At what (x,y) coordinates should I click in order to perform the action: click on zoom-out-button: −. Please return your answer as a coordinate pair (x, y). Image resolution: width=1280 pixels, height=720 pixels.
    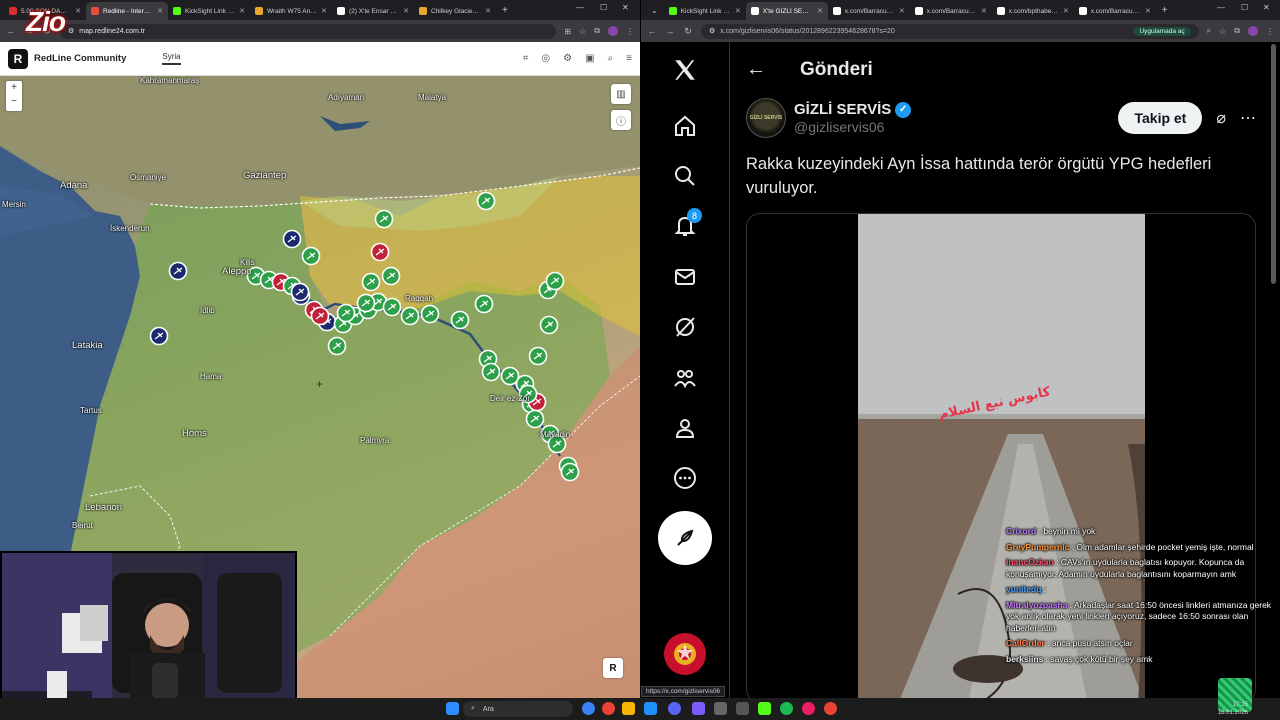
    Looking at the image, I should click on (14, 102).